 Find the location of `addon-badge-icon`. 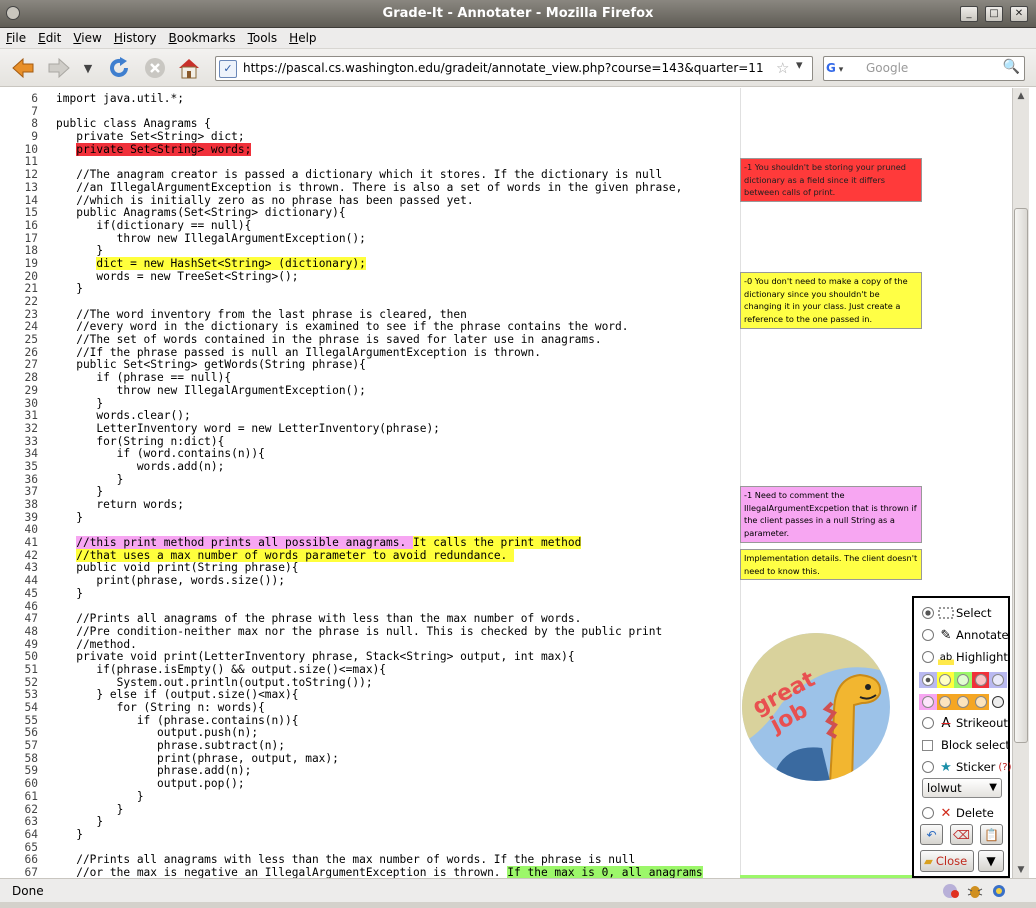

addon-badge-icon is located at coordinates (951, 891).